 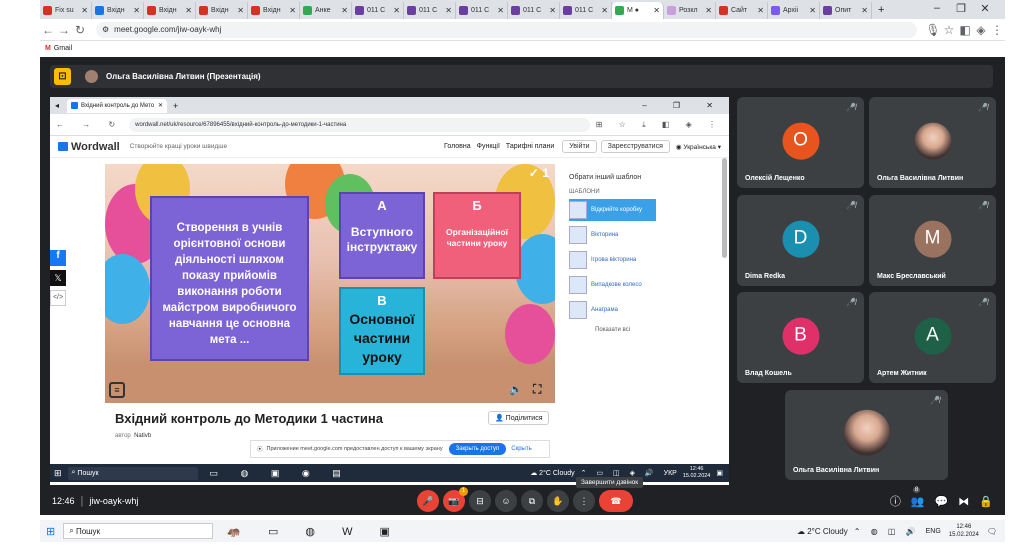 What do you see at coordinates (506, 29) in the screenshot?
I see `url-input: ⚙ meet.google.com/jiw-oayk-whj` at bounding box center [506, 29].